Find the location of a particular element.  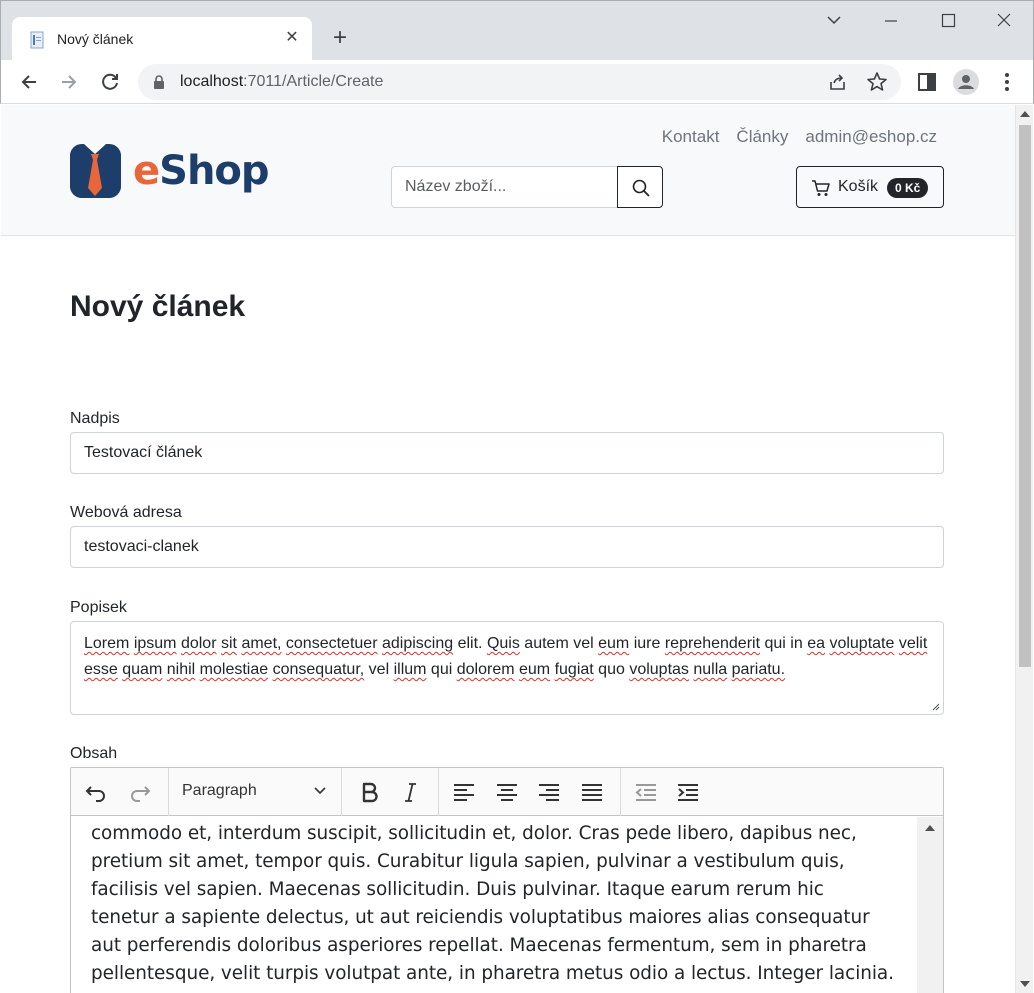

logo-e: e is located at coordinates (146, 171).